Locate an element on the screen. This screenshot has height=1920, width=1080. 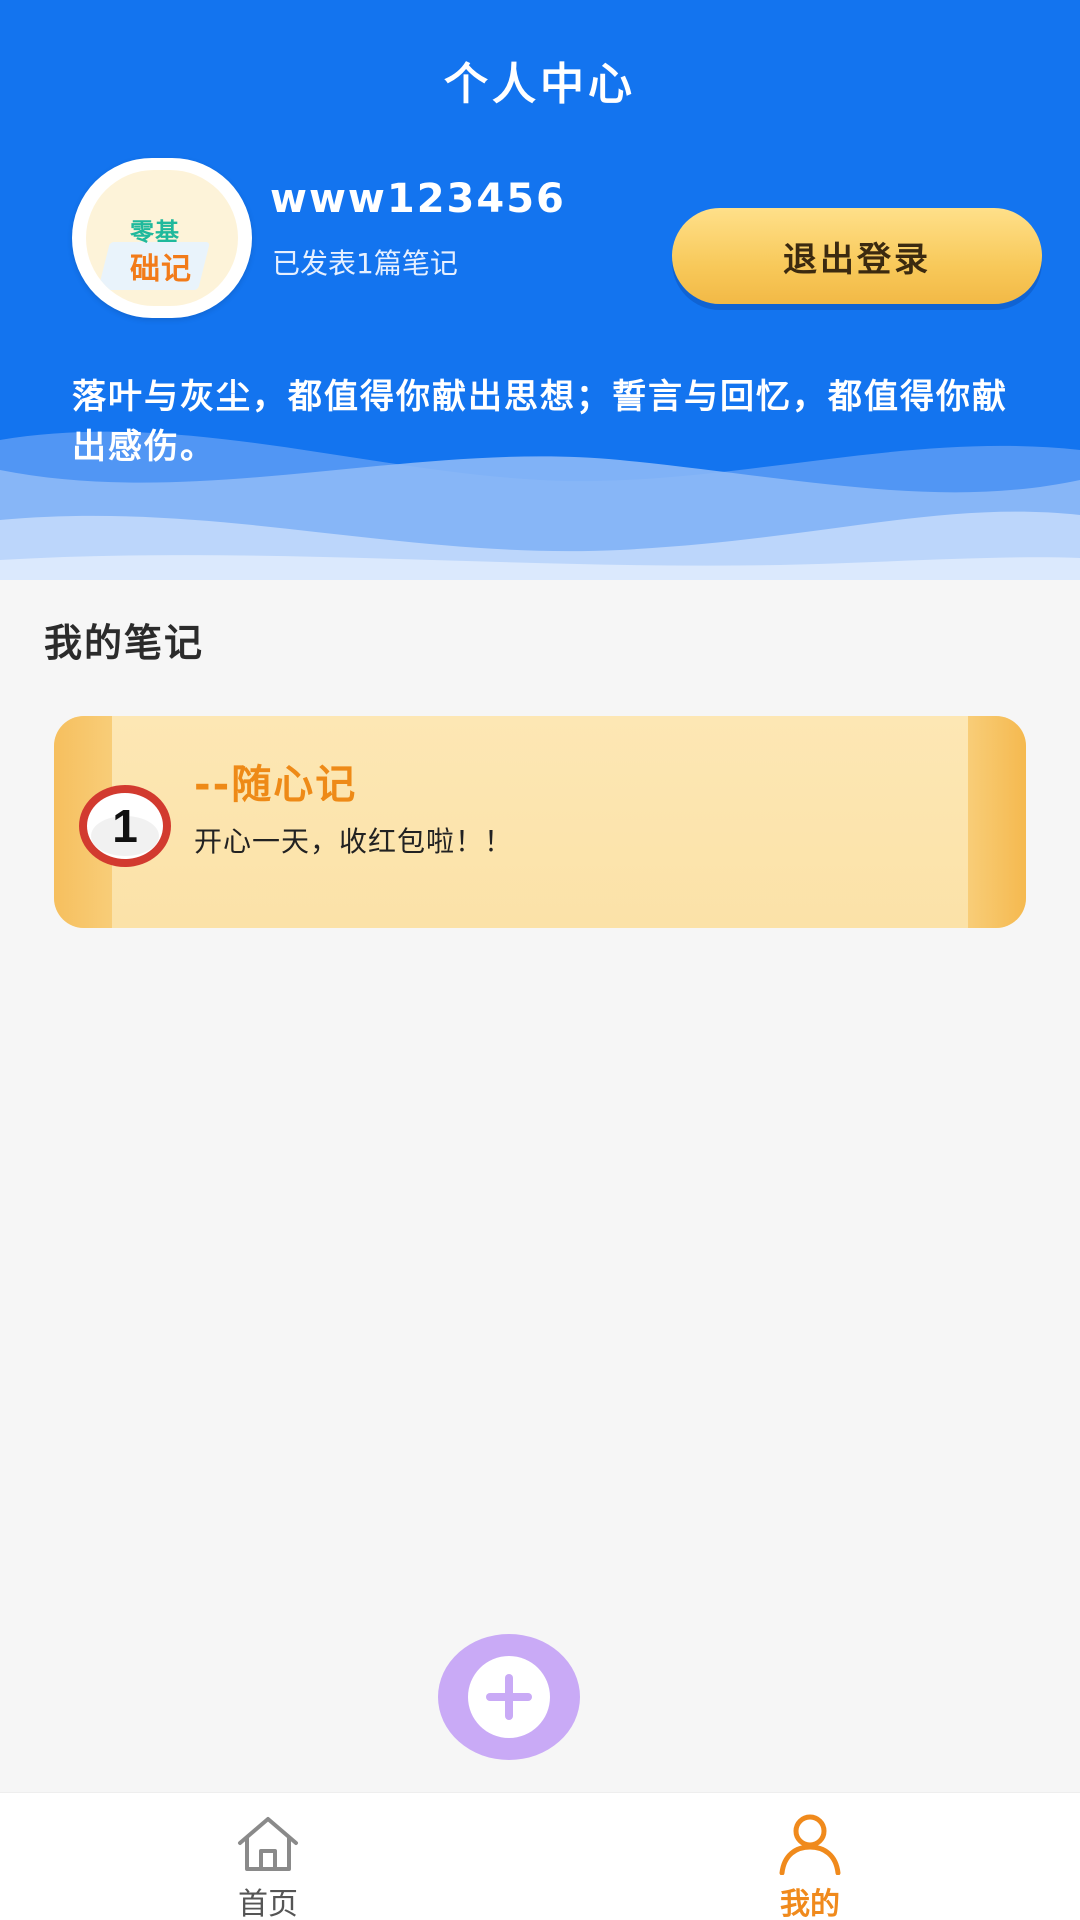
note-content: 开心一天，收红包啦！！ is located at coordinates (354, 841).